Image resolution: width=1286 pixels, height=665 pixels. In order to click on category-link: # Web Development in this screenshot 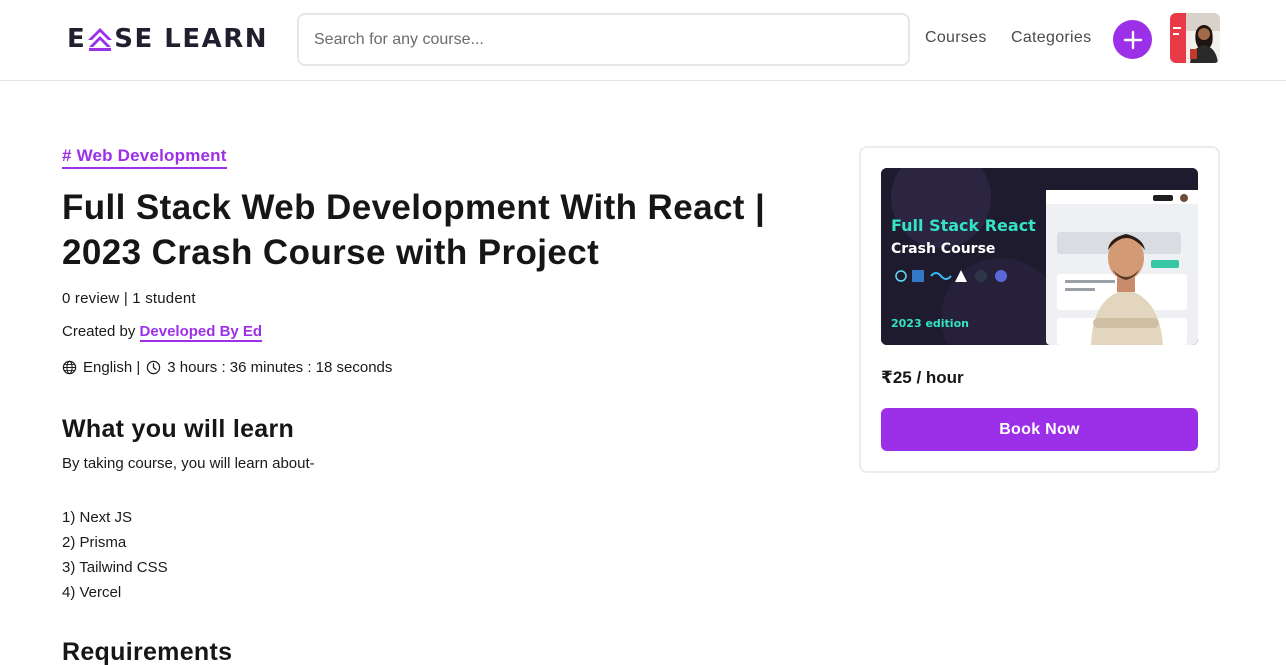, I will do `click(144, 157)`.